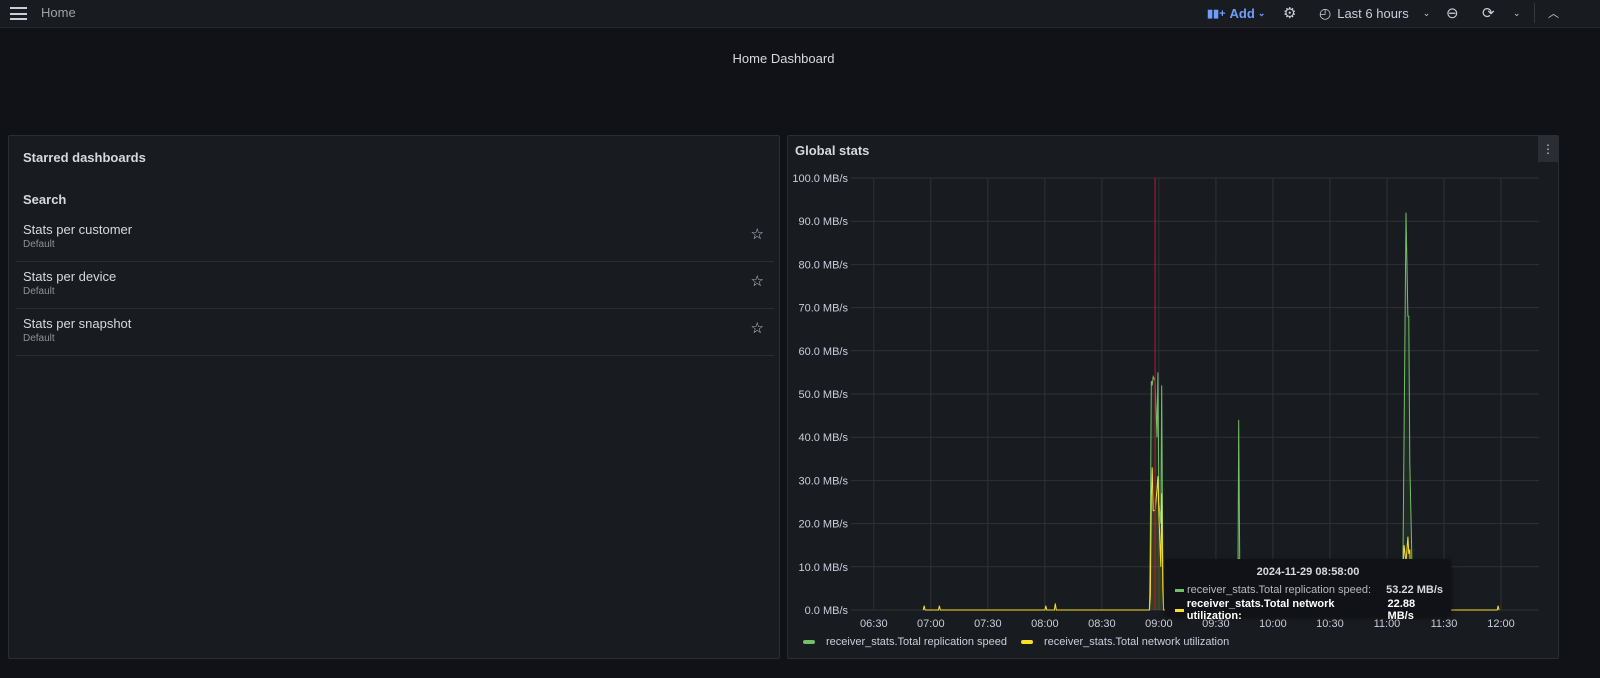 The height and width of the screenshot is (678, 1600). Describe the element at coordinates (77, 323) in the screenshot. I see `dashboard-name: Stats per snapshot` at that location.